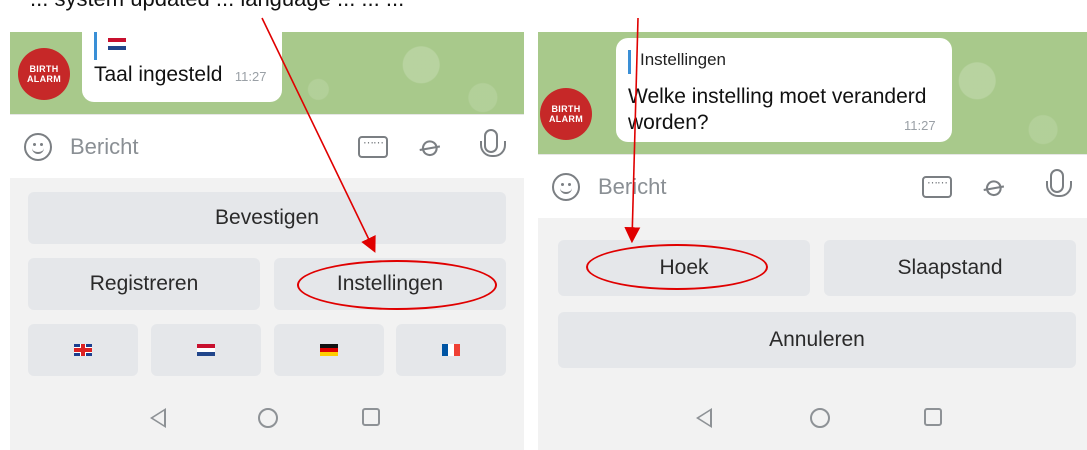  Describe the element at coordinates (632, 130) in the screenshot. I see `arrow-to-angle` at that location.